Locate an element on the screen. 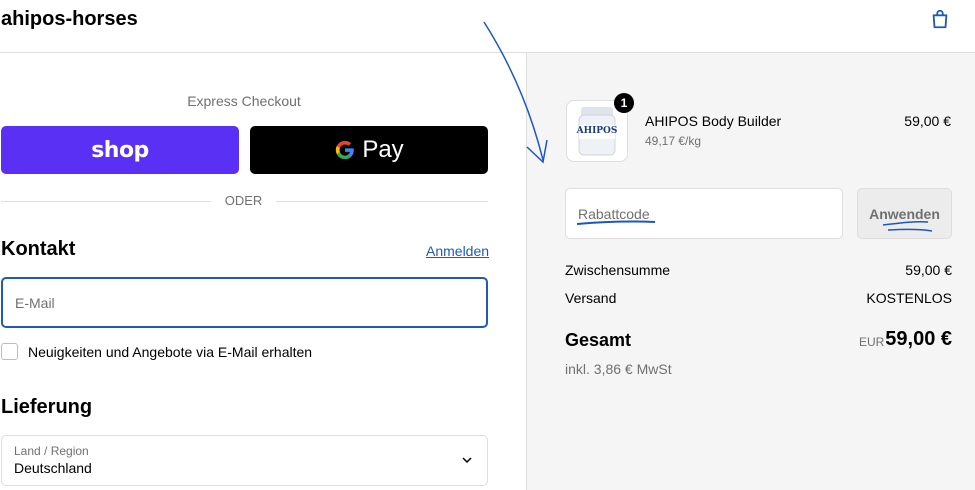 This screenshot has width=975, height=490. shipping-value: KOSTENLOS is located at coordinates (909, 298).